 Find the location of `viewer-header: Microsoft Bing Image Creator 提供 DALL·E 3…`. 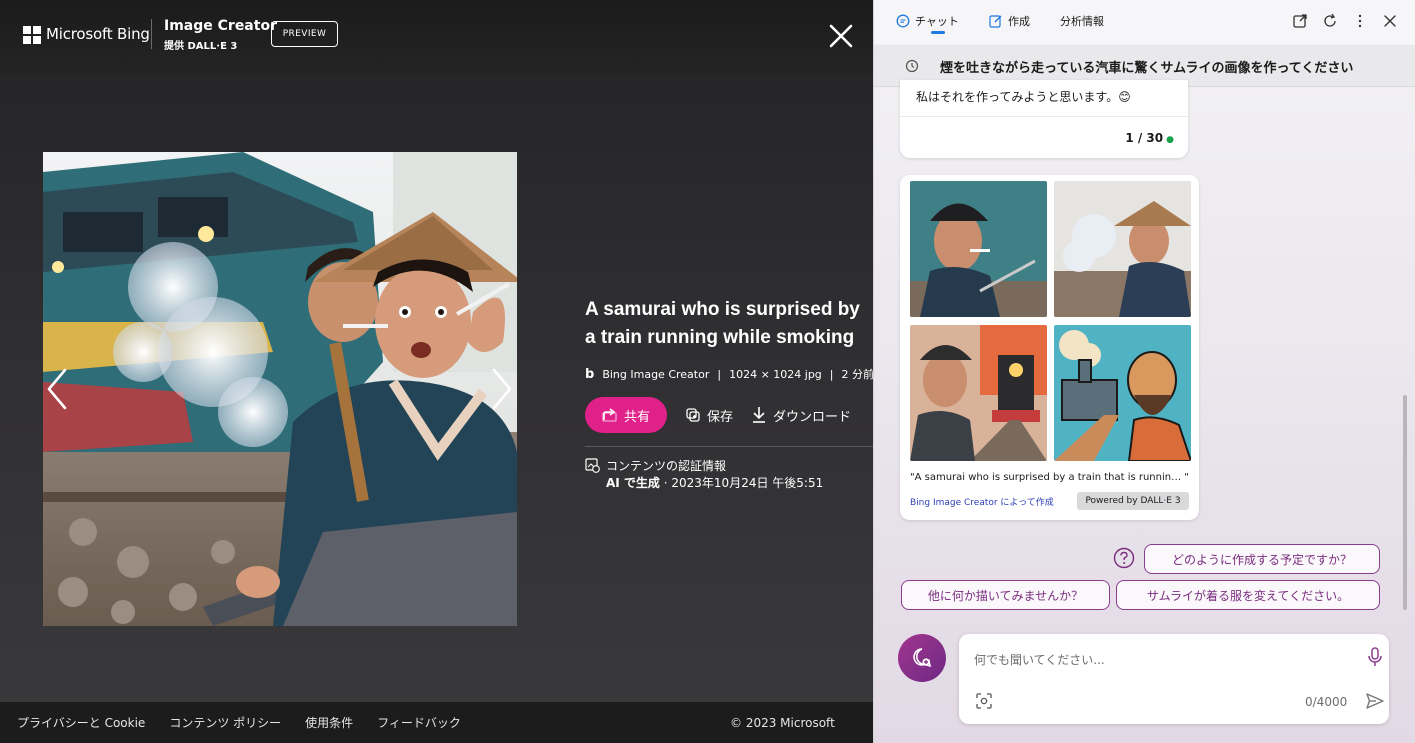

viewer-header: Microsoft Bing Image Creator 提供 DALL·E 3… is located at coordinates (436, 37).